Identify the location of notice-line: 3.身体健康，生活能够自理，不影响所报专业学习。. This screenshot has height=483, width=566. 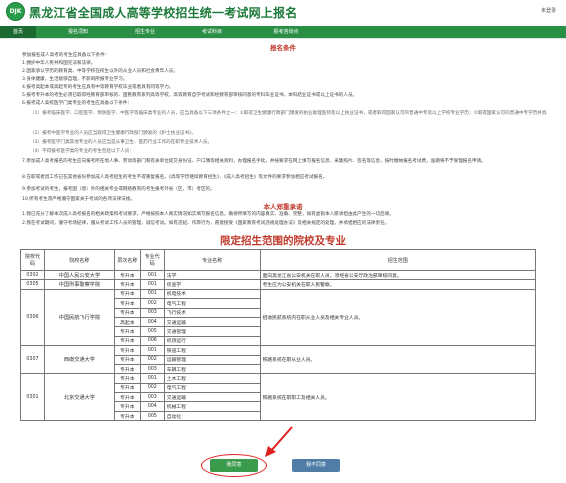
(75, 79).